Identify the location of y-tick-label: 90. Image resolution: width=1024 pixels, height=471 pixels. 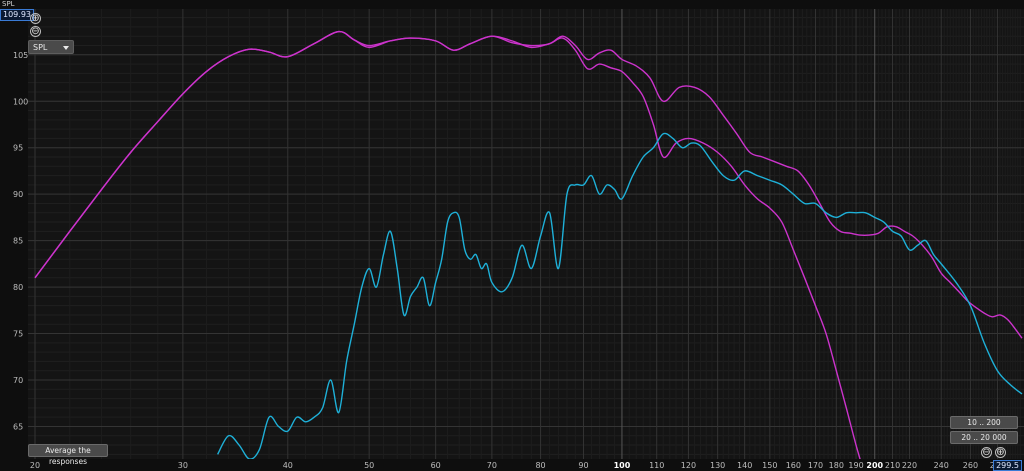
(18, 194).